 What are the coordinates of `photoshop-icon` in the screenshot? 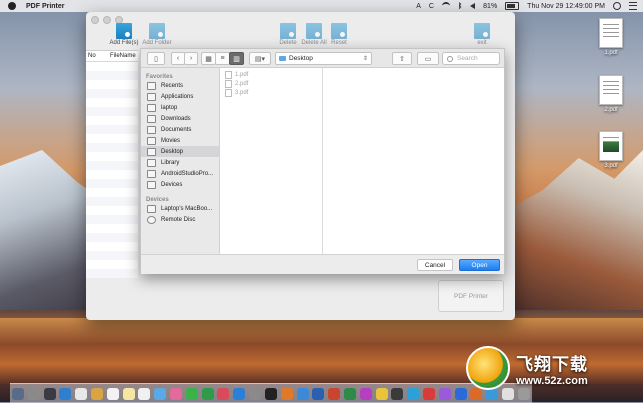 It's located at (460, 393).